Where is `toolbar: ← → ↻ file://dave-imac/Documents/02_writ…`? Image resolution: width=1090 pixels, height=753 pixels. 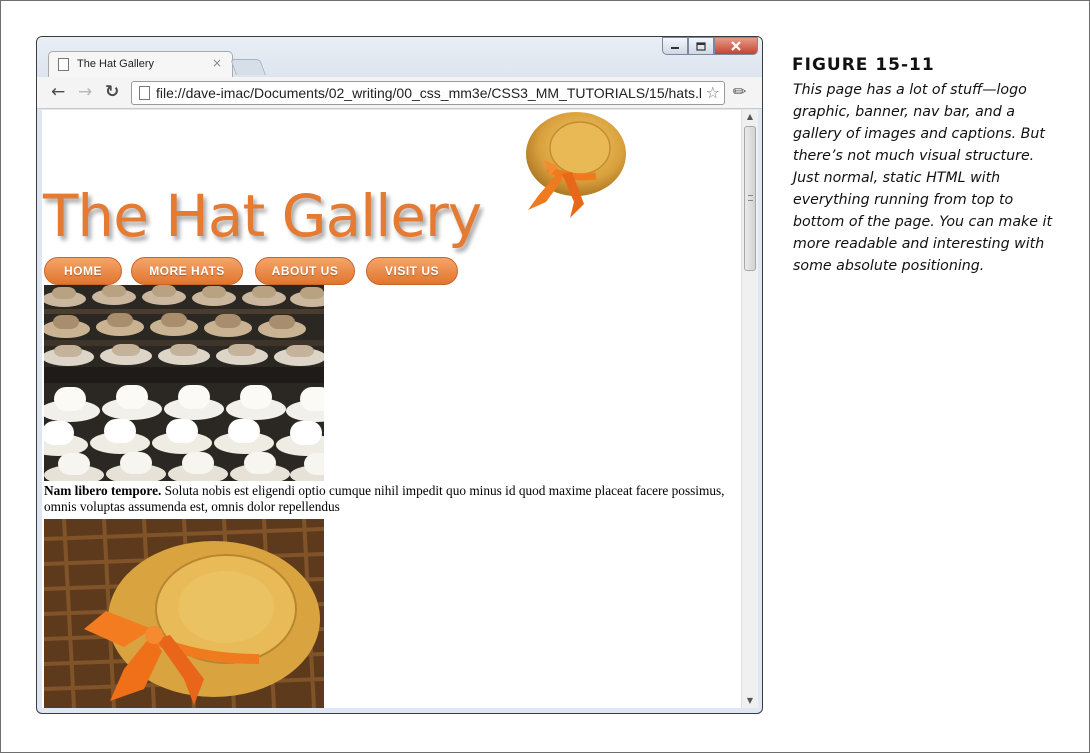 toolbar: ← → ↻ file://dave-imac/Documents/02_writ… is located at coordinates (399, 93).